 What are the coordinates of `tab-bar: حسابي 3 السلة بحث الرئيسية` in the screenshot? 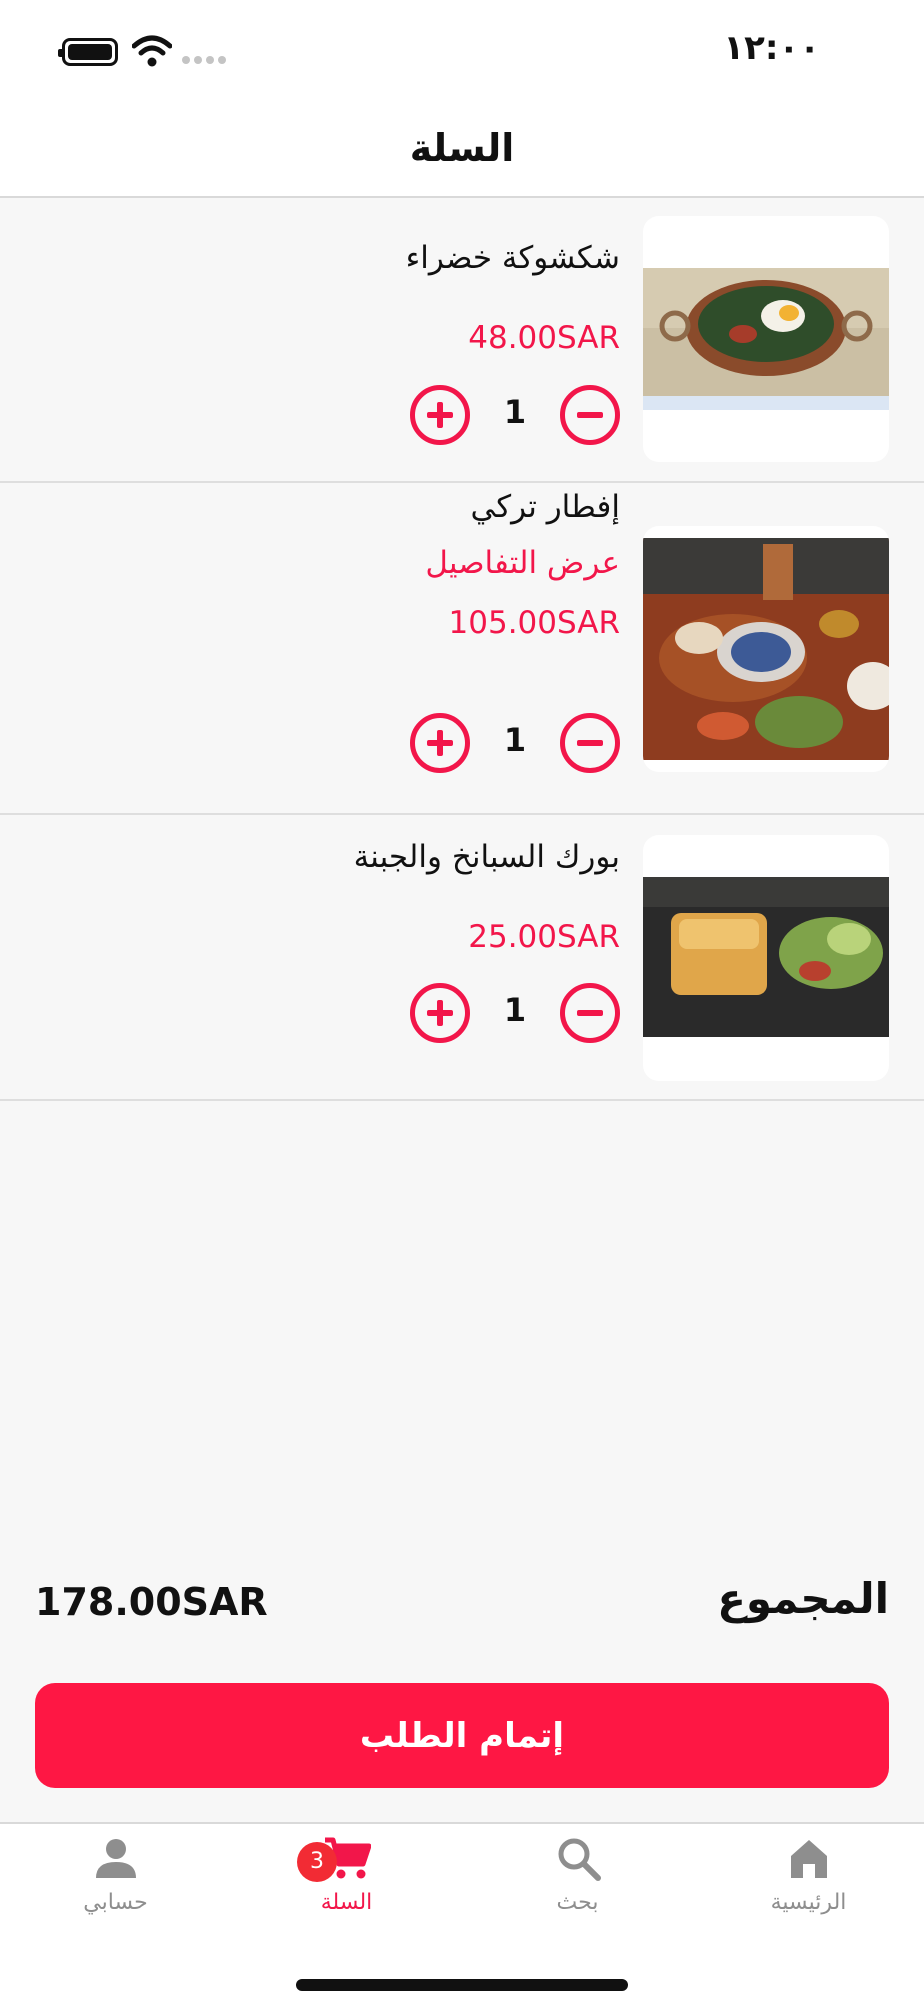 It's located at (462, 1911).